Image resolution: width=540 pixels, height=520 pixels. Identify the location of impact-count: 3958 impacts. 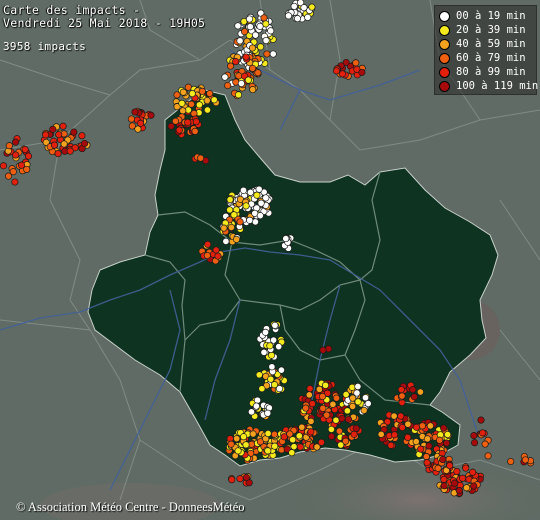
(45, 46).